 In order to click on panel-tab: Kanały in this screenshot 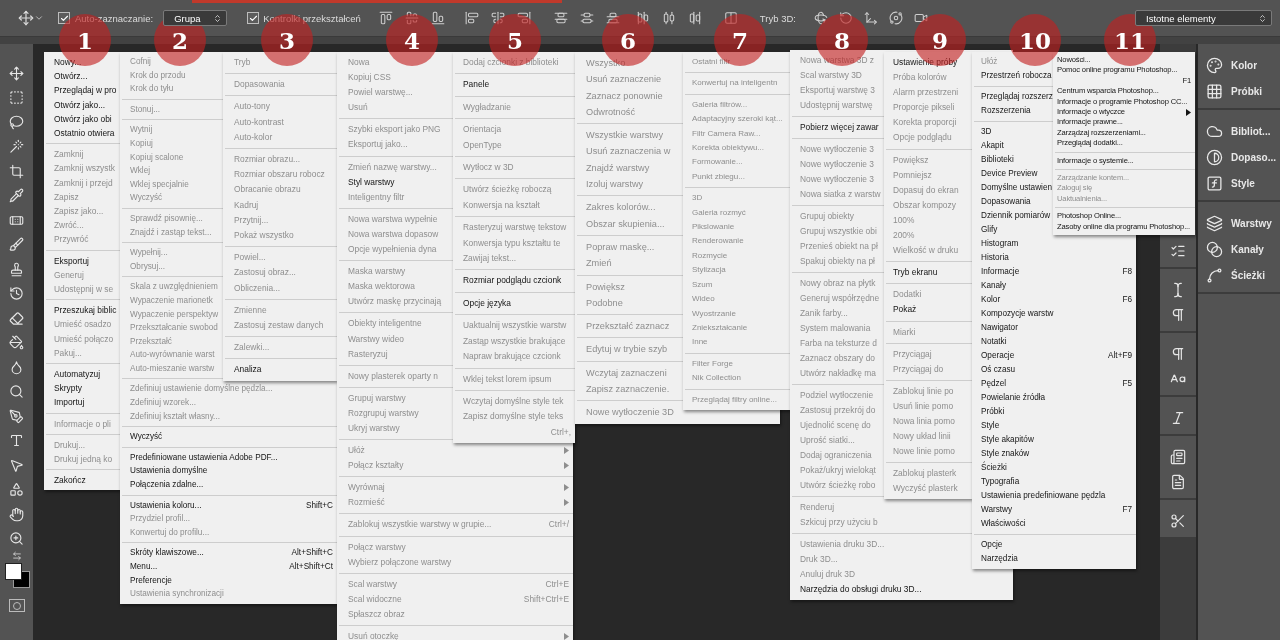, I will do `click(1239, 249)`.